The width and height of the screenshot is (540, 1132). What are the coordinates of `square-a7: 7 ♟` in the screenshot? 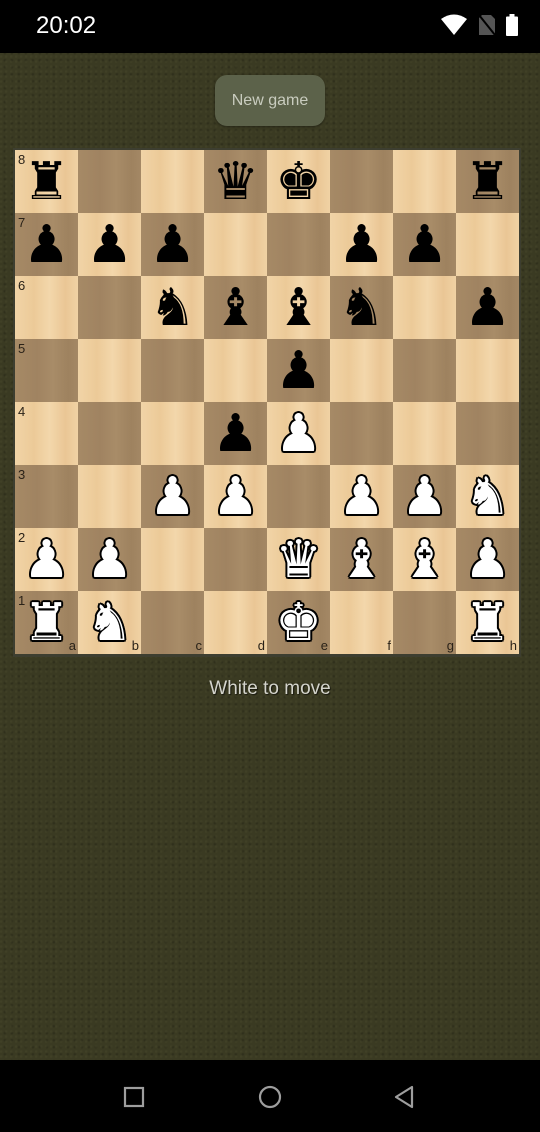 It's located at (46, 244).